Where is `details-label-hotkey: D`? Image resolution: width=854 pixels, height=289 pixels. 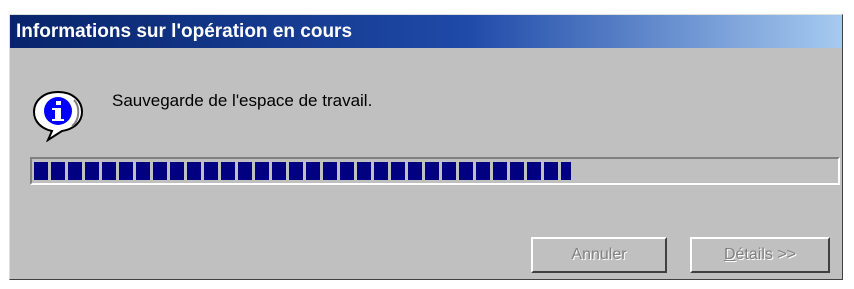
details-label-hotkey: D is located at coordinates (729, 254).